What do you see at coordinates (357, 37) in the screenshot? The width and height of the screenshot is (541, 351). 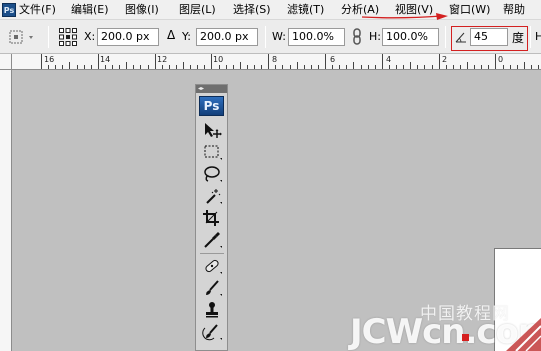 I see `link-icon` at bounding box center [357, 37].